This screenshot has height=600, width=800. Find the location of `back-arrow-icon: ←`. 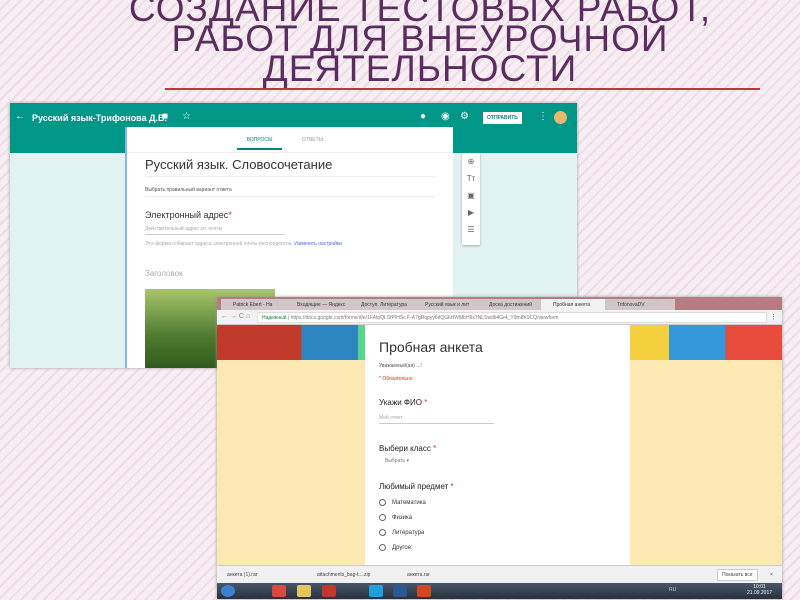

back-arrow-icon: ← is located at coordinates (20, 116).